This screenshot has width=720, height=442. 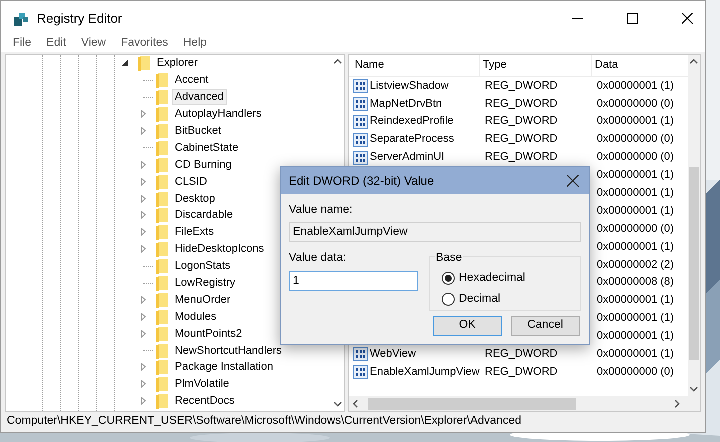 What do you see at coordinates (224, 367) in the screenshot?
I see `tree-item: Package Installation` at bounding box center [224, 367].